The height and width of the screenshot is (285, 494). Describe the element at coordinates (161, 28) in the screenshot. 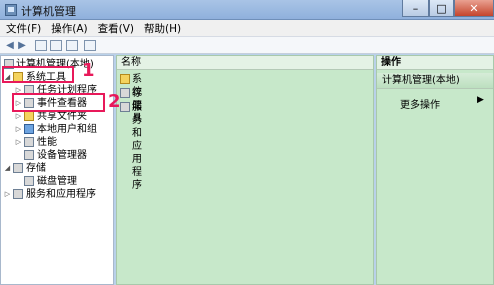

I see `menu-help: 帮助(H)` at that location.